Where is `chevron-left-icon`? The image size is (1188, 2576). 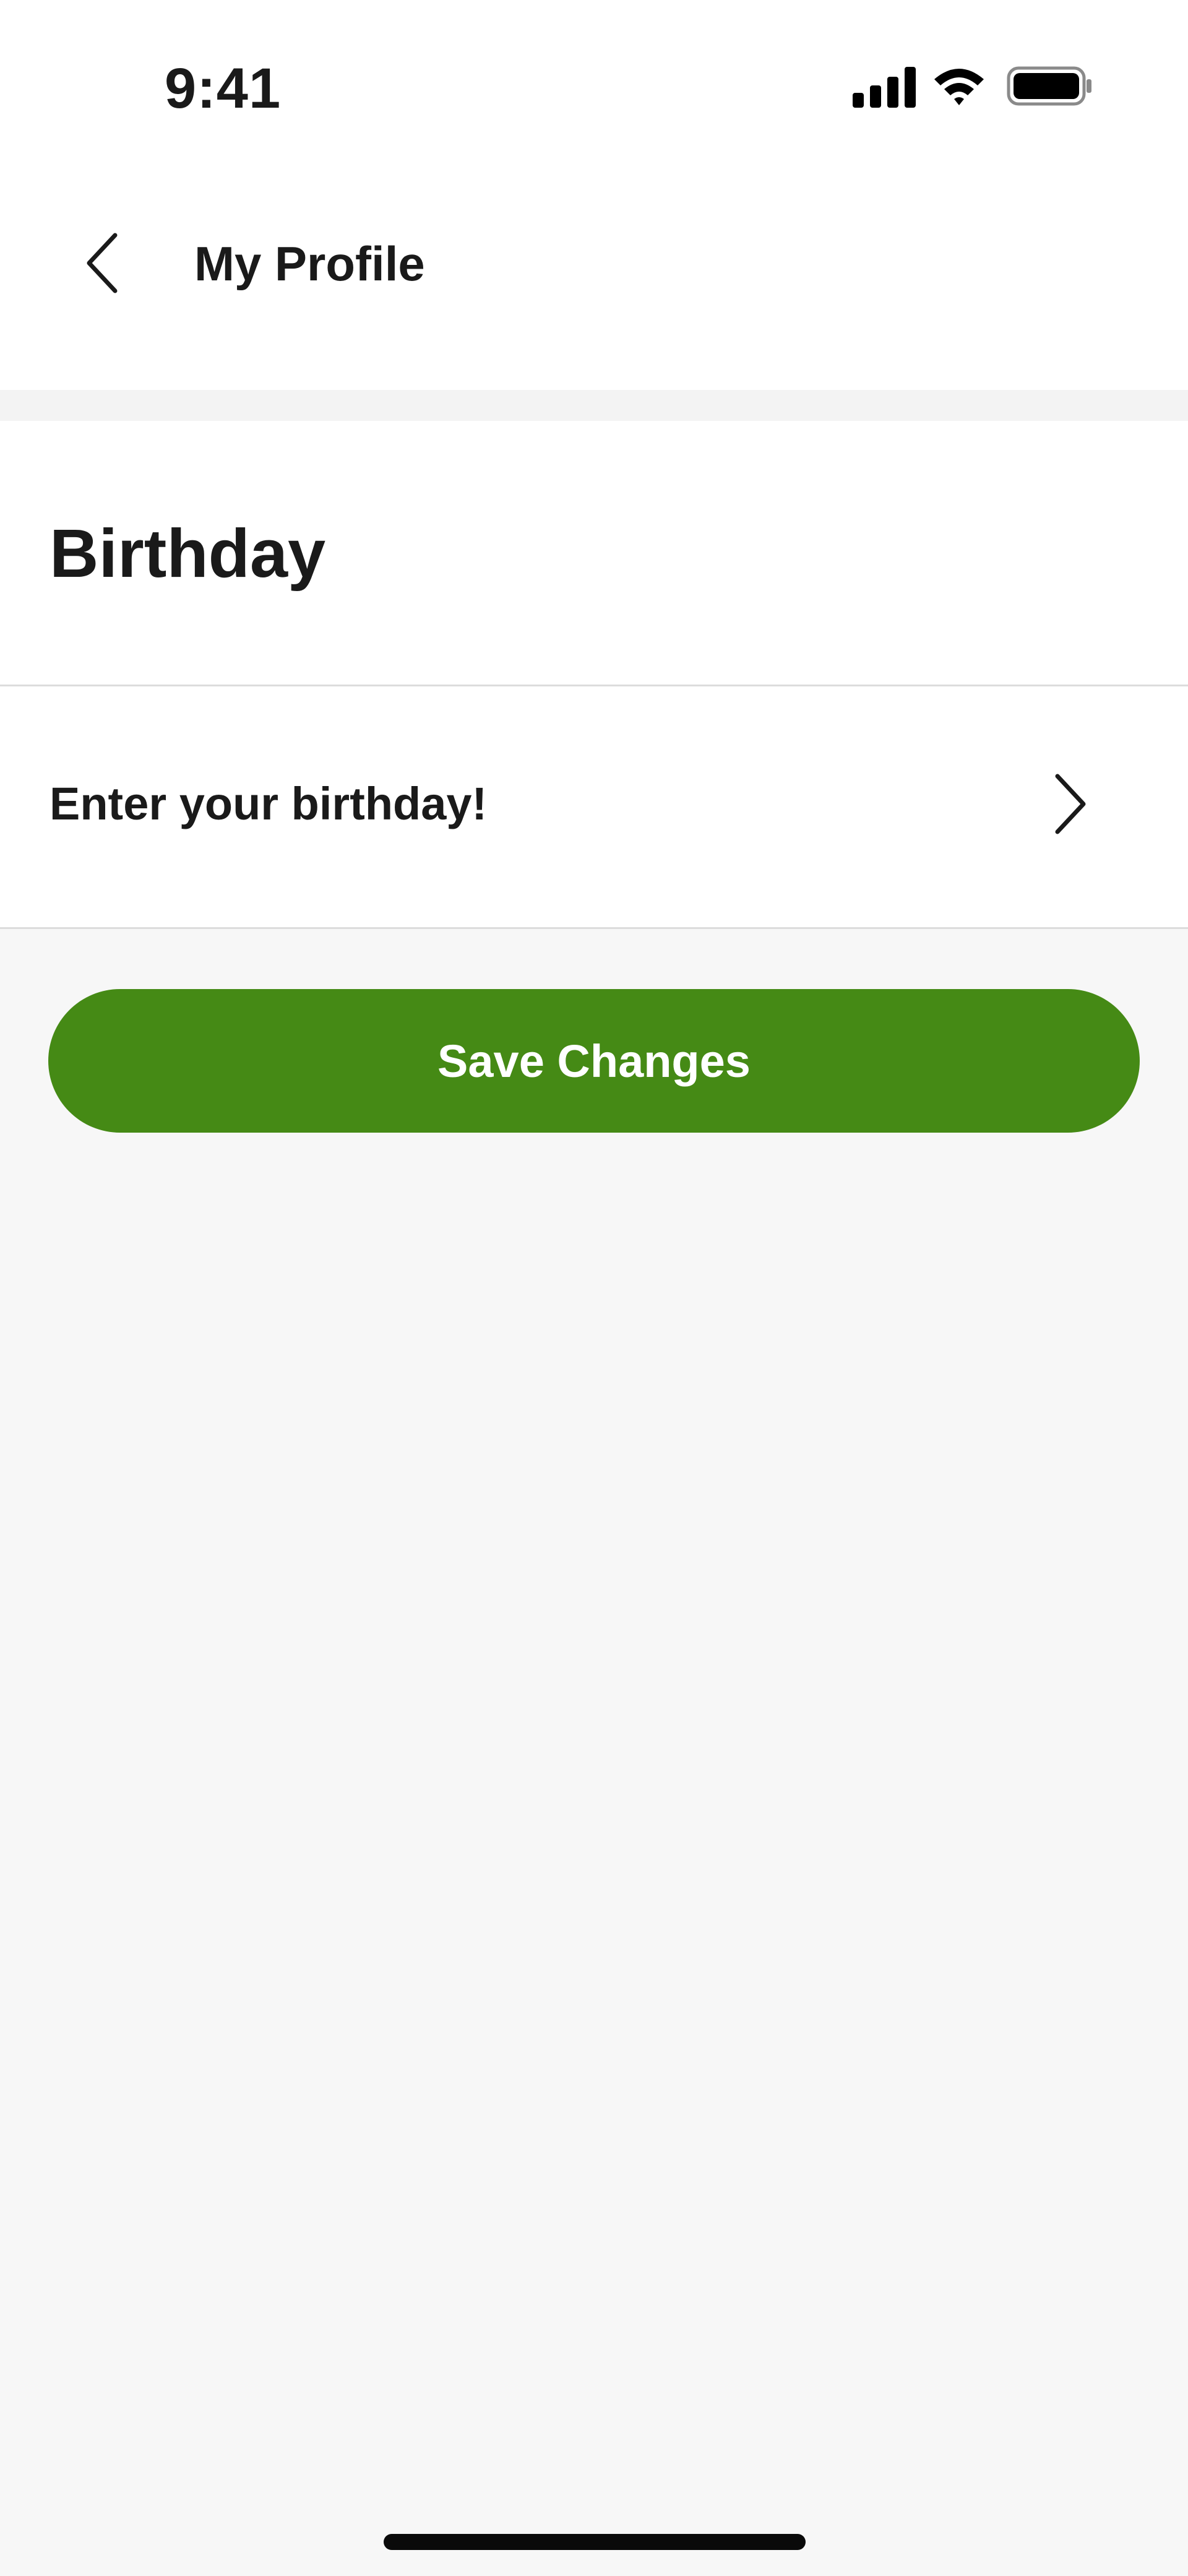
chevron-left-icon is located at coordinates (102, 263).